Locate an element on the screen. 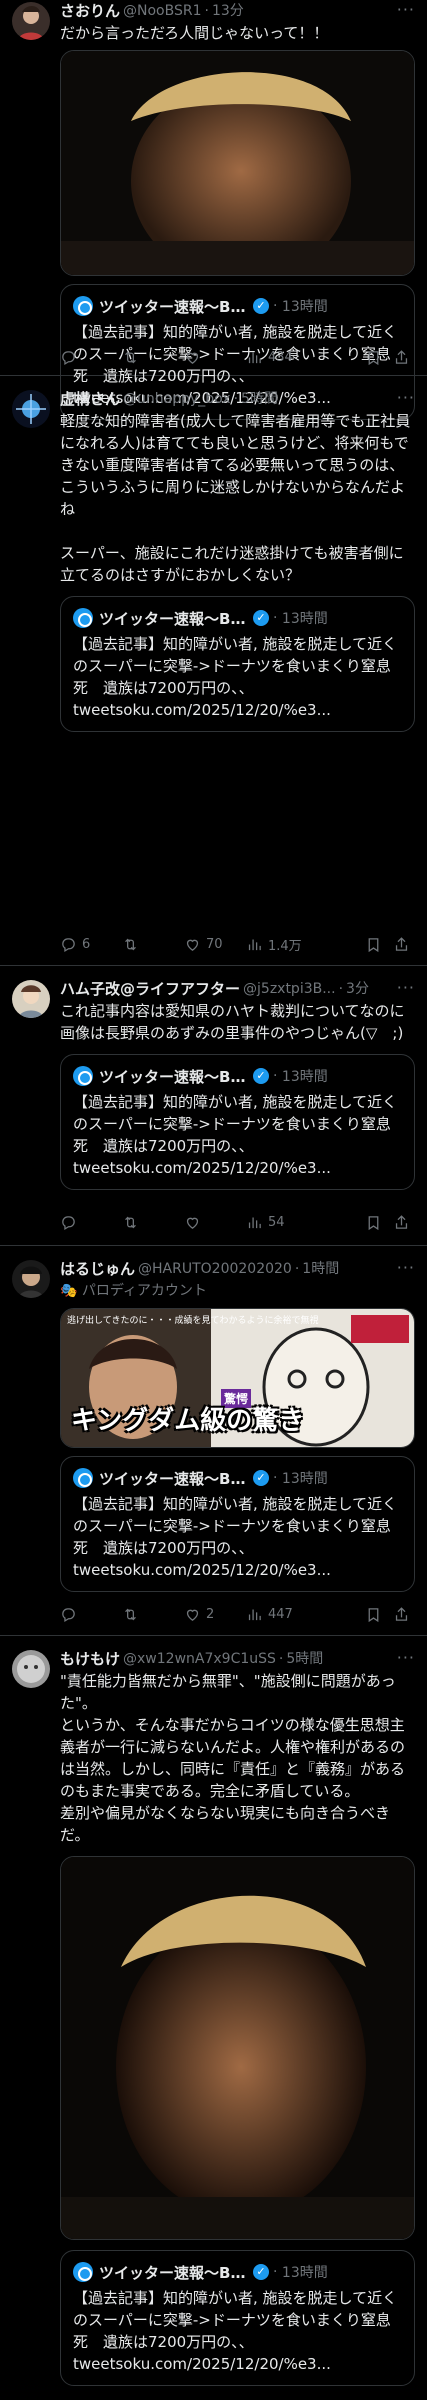 This screenshot has height=2400, width=427. like-button: 70 is located at coordinates (215, 944).